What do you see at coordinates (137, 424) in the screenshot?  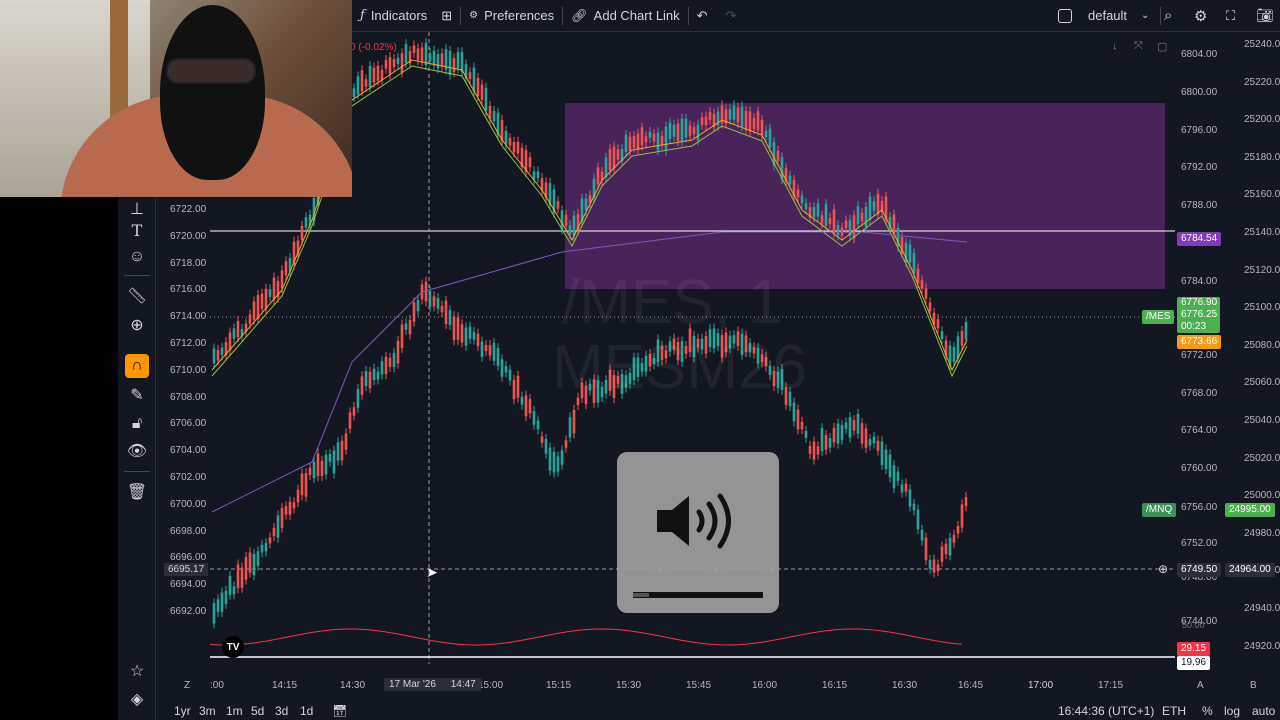 I see `lock-drawings-tool: 🔓︎` at bounding box center [137, 424].